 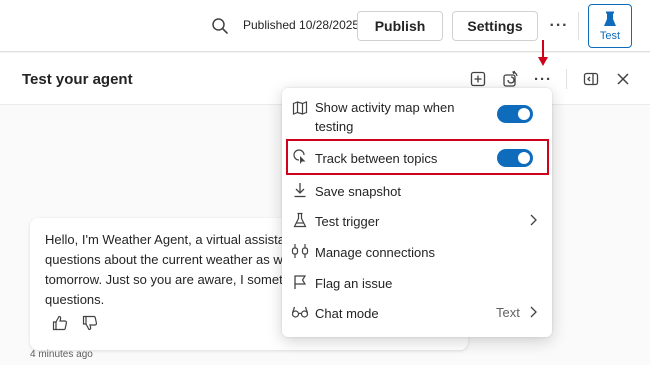 What do you see at coordinates (385, 107) in the screenshot?
I see `menu-item-label: Show activity map when` at bounding box center [385, 107].